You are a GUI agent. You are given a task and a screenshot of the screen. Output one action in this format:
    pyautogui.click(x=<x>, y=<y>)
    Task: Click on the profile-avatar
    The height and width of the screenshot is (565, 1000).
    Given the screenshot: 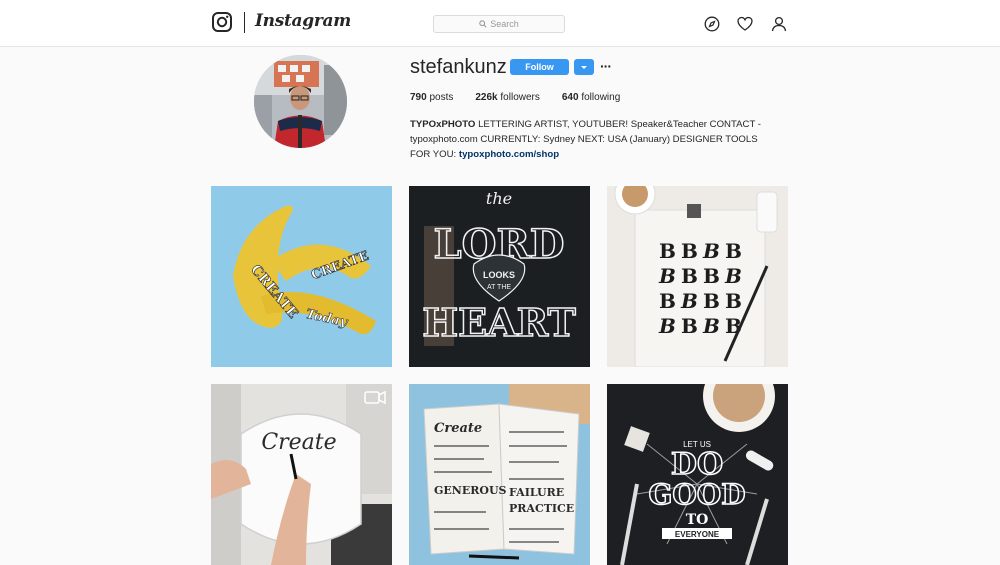 What is the action you would take?
    pyautogui.click(x=300, y=101)
    